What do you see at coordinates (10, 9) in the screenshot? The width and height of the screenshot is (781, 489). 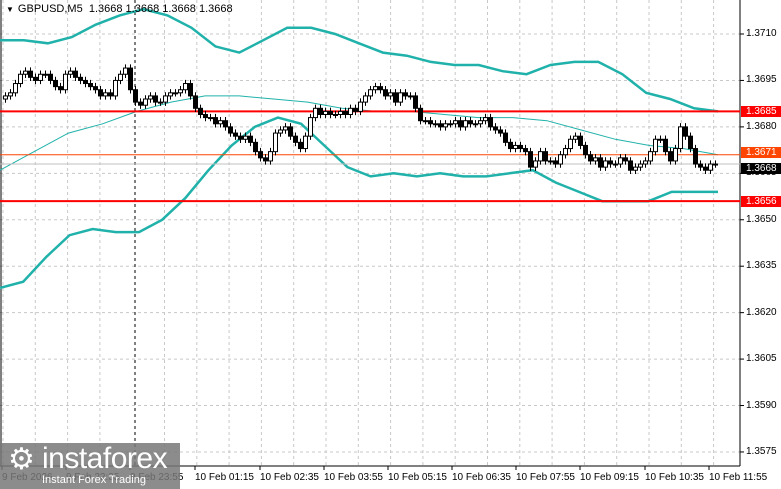 I see `dropdown-triangle-icon: ▼` at bounding box center [10, 9].